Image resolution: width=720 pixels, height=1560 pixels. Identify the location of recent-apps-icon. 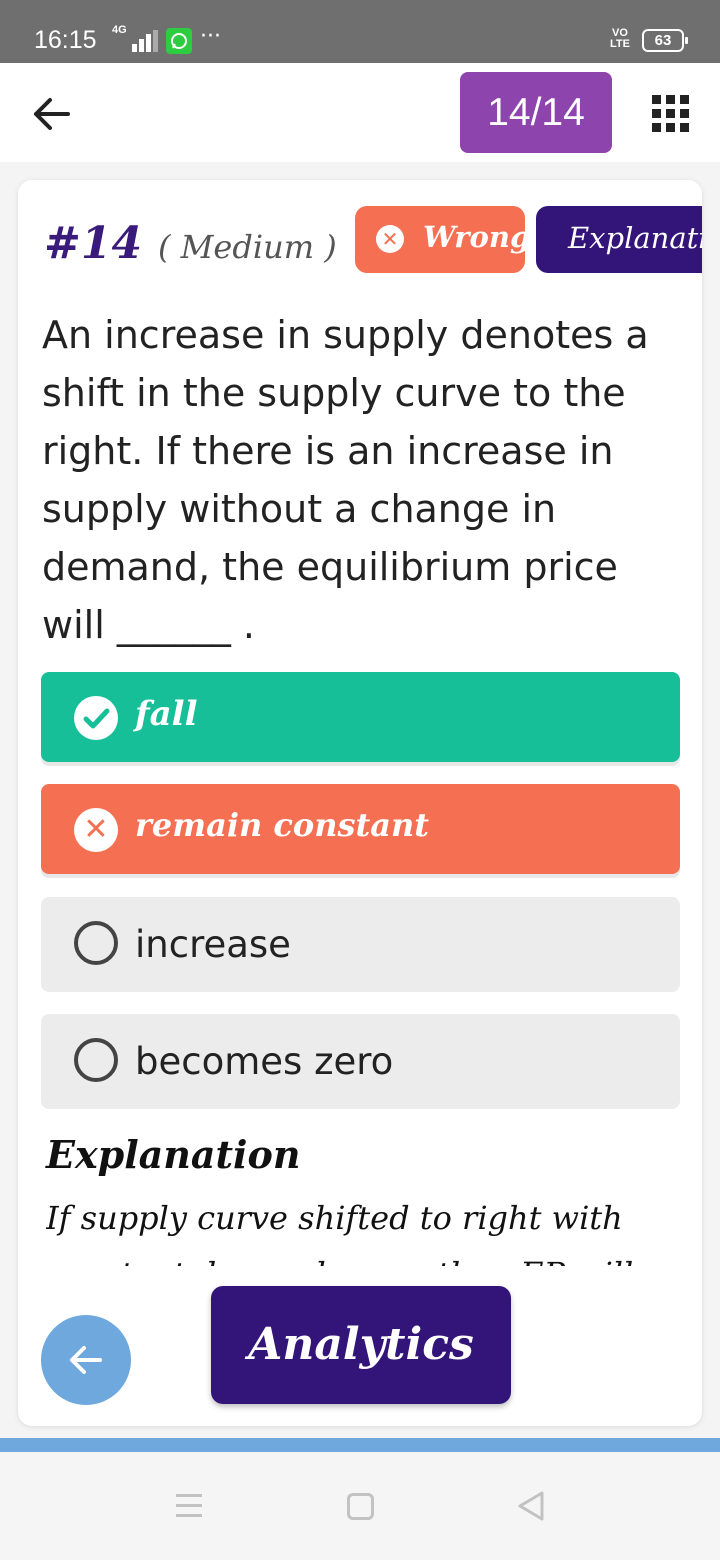
(189, 1506).